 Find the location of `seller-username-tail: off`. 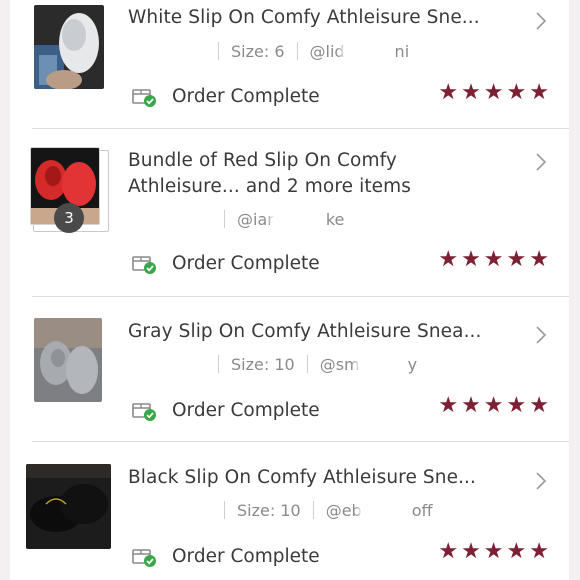

seller-username-tail: off is located at coordinates (422, 510).